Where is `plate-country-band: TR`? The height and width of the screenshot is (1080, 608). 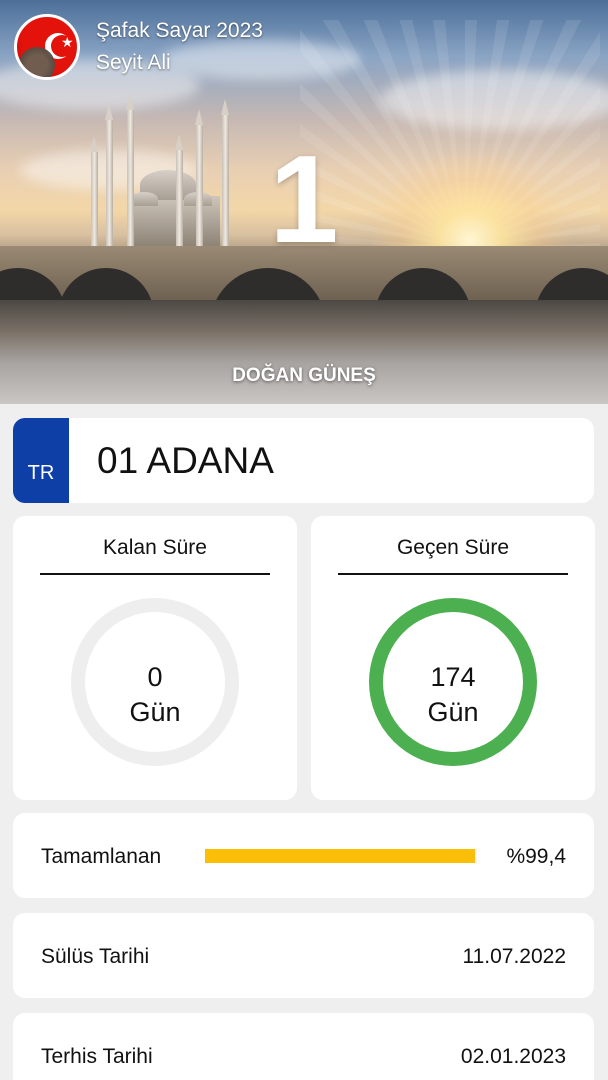 plate-country-band: TR is located at coordinates (41, 460).